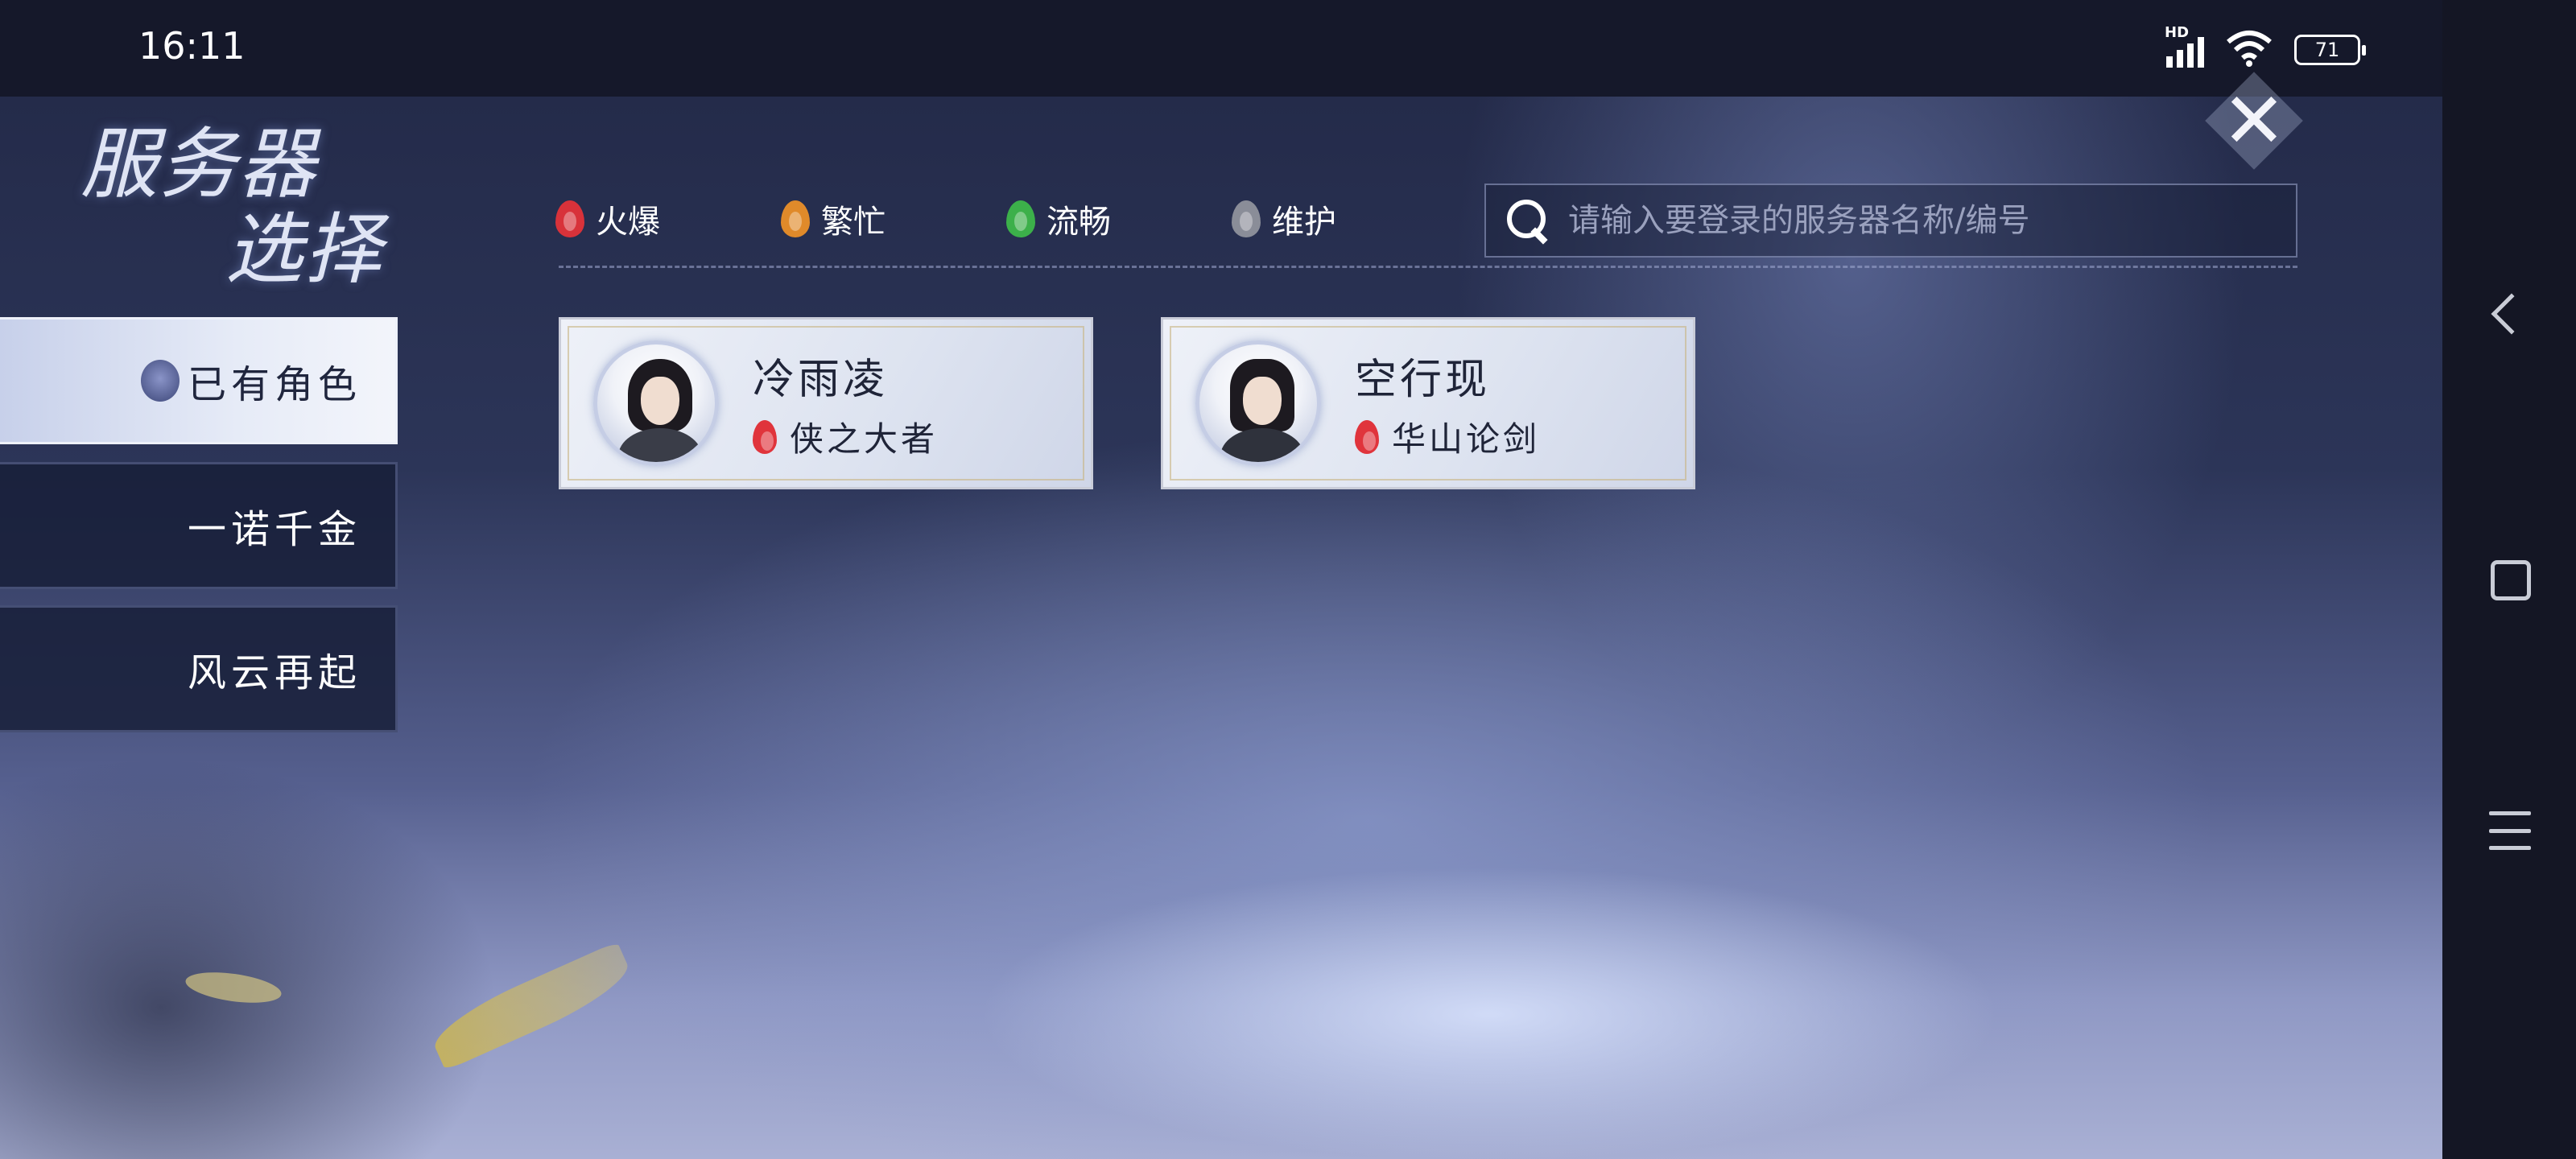  Describe the element at coordinates (1922, 220) in the screenshot. I see `search-input` at that location.